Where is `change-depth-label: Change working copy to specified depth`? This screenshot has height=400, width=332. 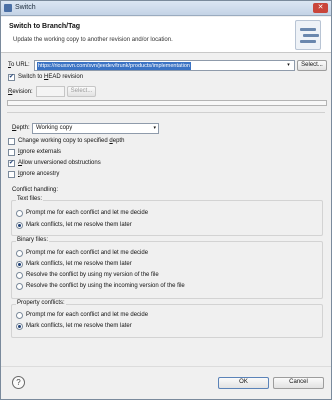
change-depth-label: Change working copy to specified depth is located at coordinates (71, 141).